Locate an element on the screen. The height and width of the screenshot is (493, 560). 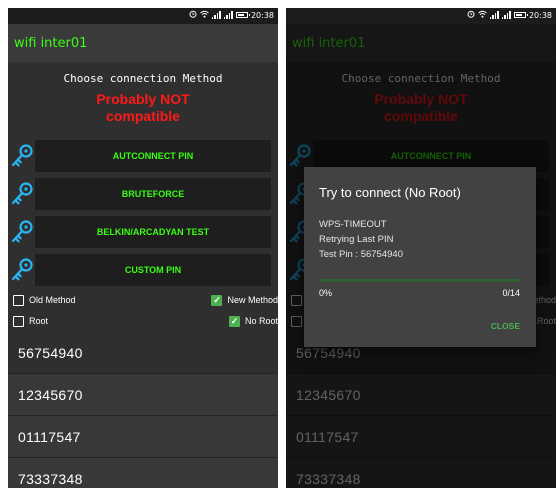
list-item: 12345670 is located at coordinates (143, 395).